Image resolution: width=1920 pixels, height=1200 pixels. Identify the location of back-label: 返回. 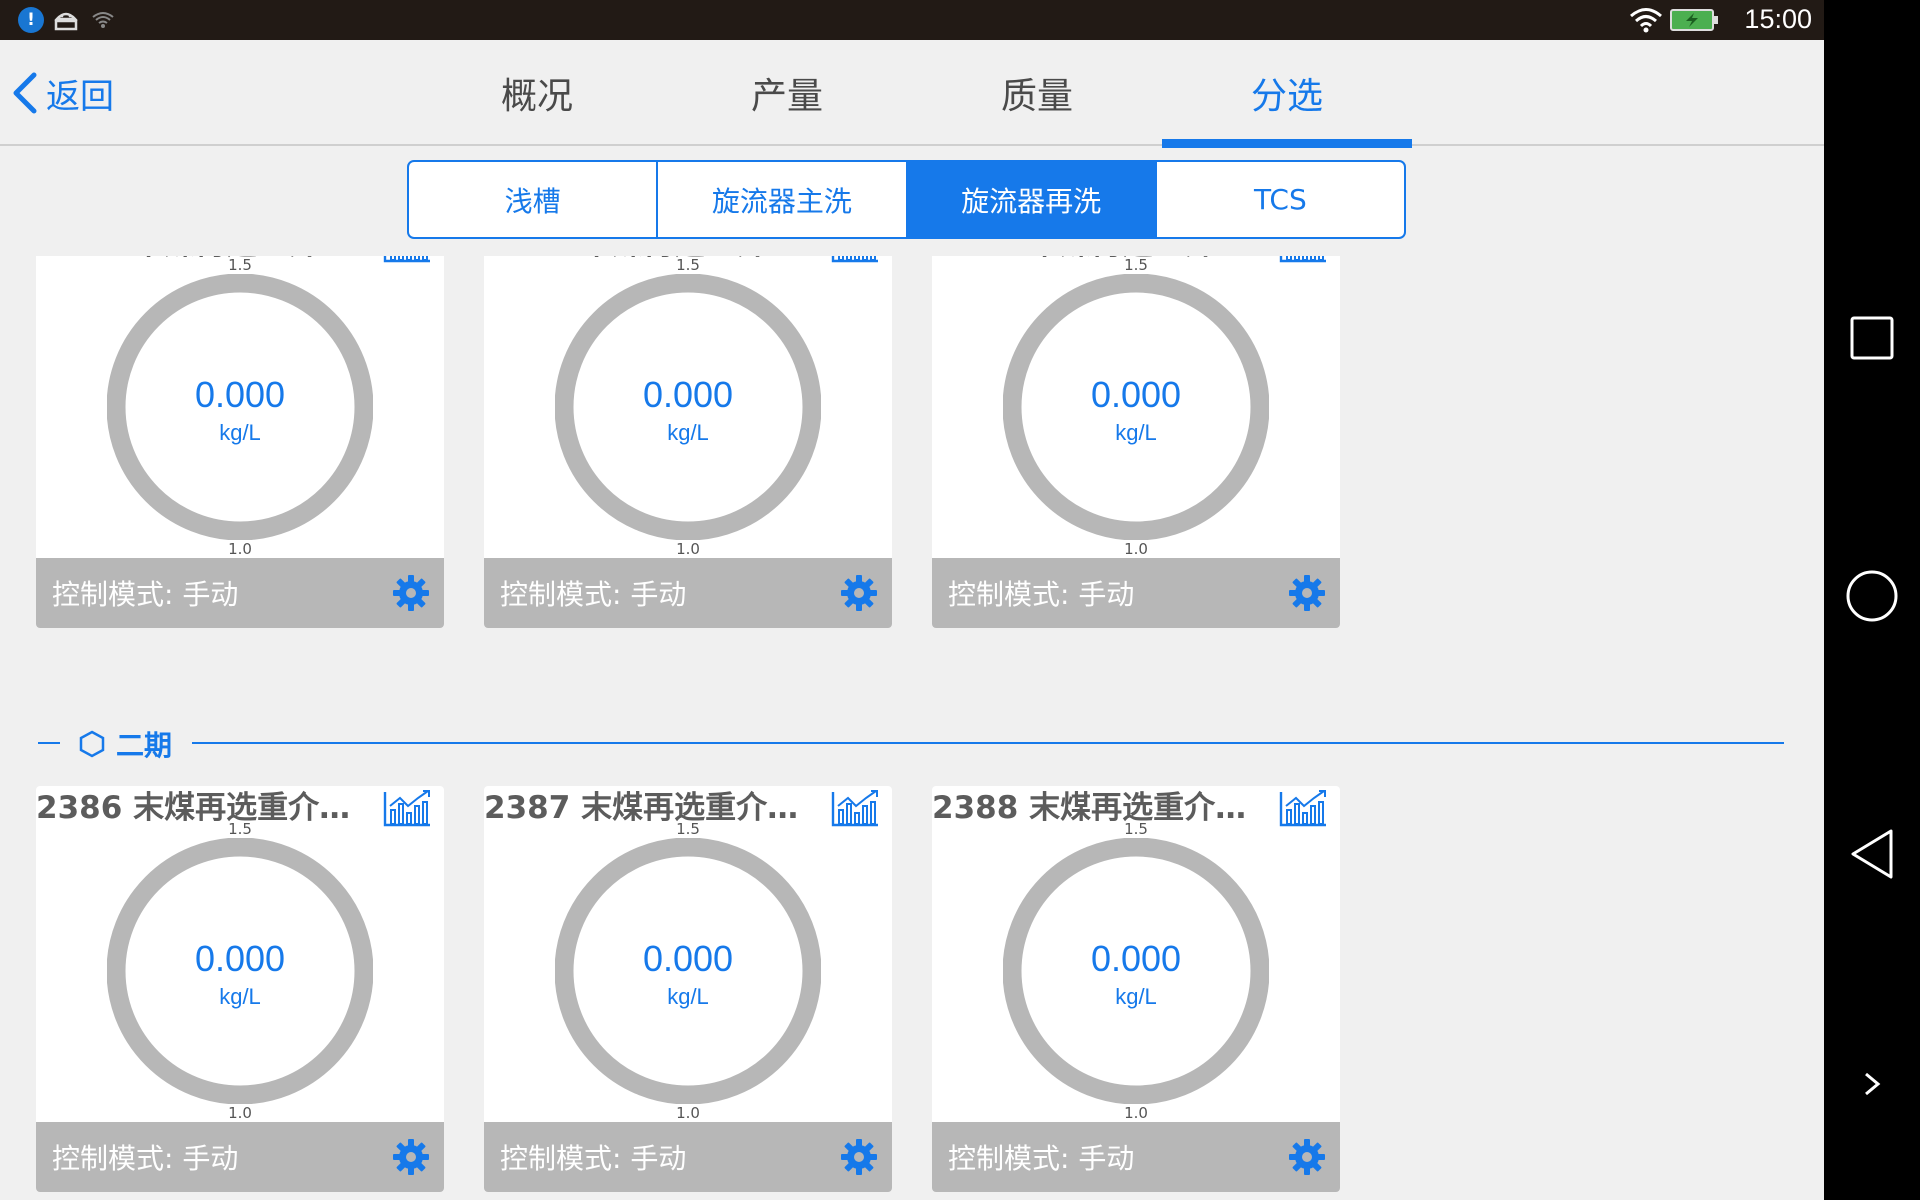
(80, 96).